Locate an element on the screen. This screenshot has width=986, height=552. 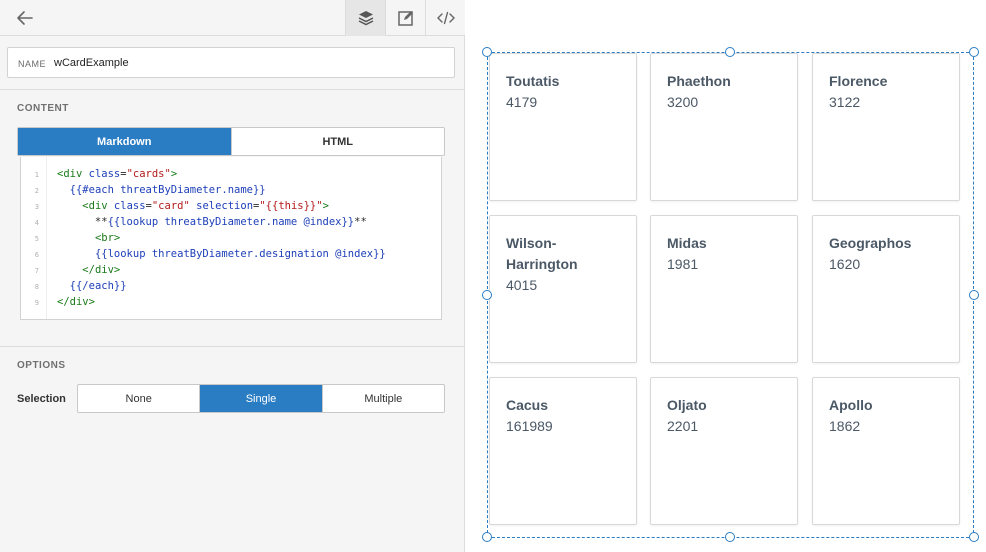
code-line: <div class="card" selection="{{this}}"> is located at coordinates (205, 206).